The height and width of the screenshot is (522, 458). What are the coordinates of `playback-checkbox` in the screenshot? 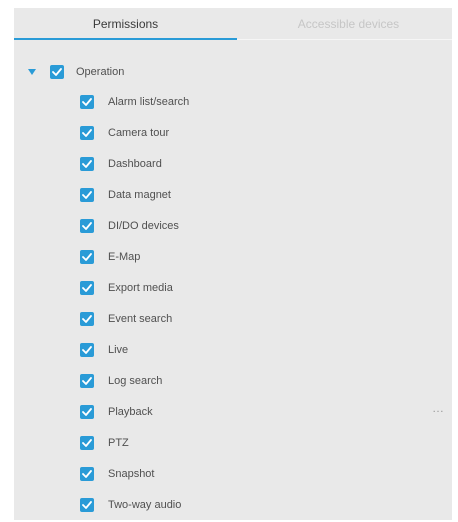 It's located at (87, 412).